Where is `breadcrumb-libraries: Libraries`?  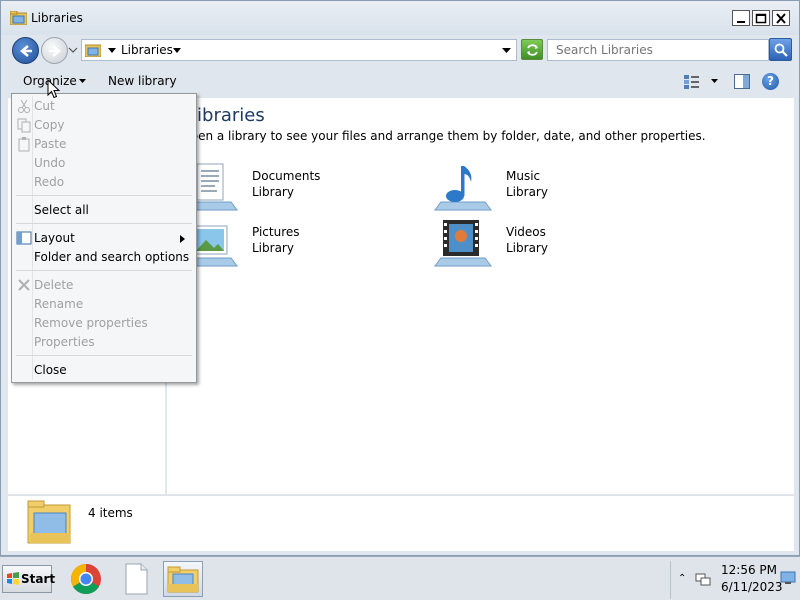
breadcrumb-libraries: Libraries is located at coordinates (147, 50).